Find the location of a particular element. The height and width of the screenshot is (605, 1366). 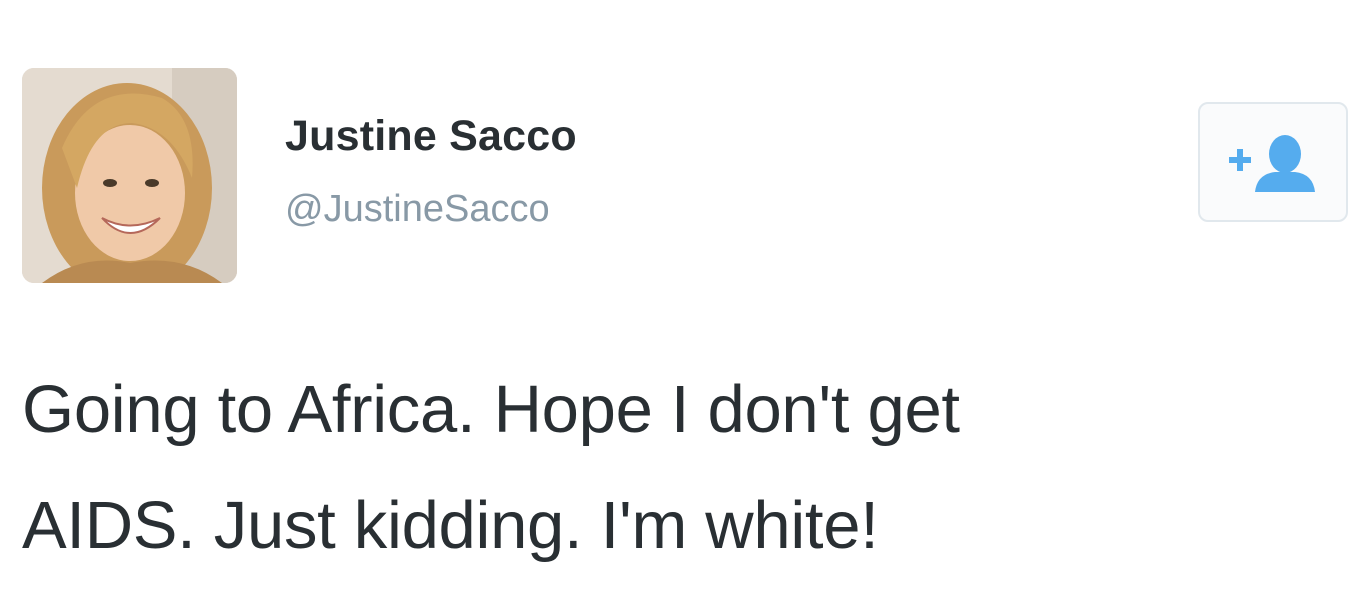

follow-user-icon is located at coordinates (1272, 163).